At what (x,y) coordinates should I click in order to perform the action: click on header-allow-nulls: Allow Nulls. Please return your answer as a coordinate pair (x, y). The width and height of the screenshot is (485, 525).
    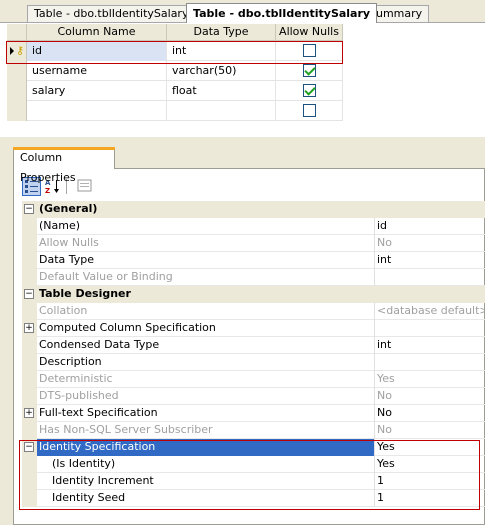
    Looking at the image, I should click on (309, 32).